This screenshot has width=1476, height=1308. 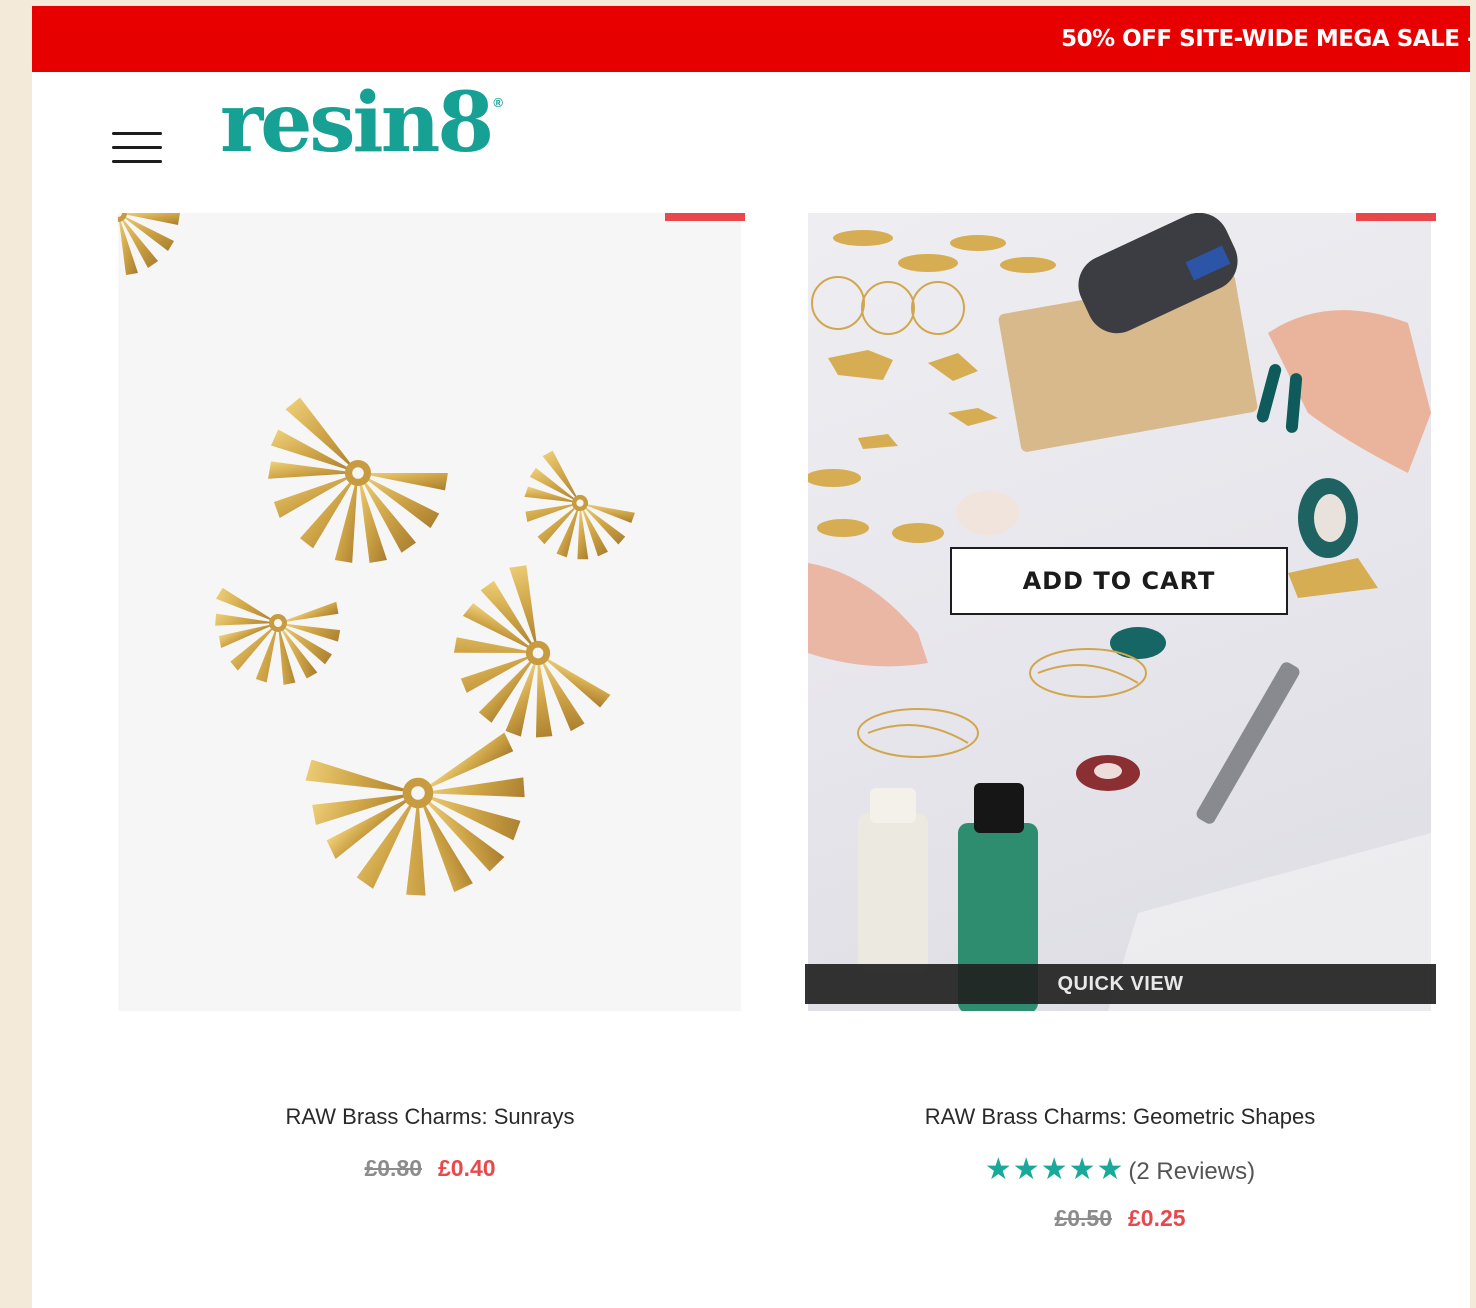 I want to click on product-title: RAW Brass Charms: Geometric Shapes, so click(x=1120, y=1117).